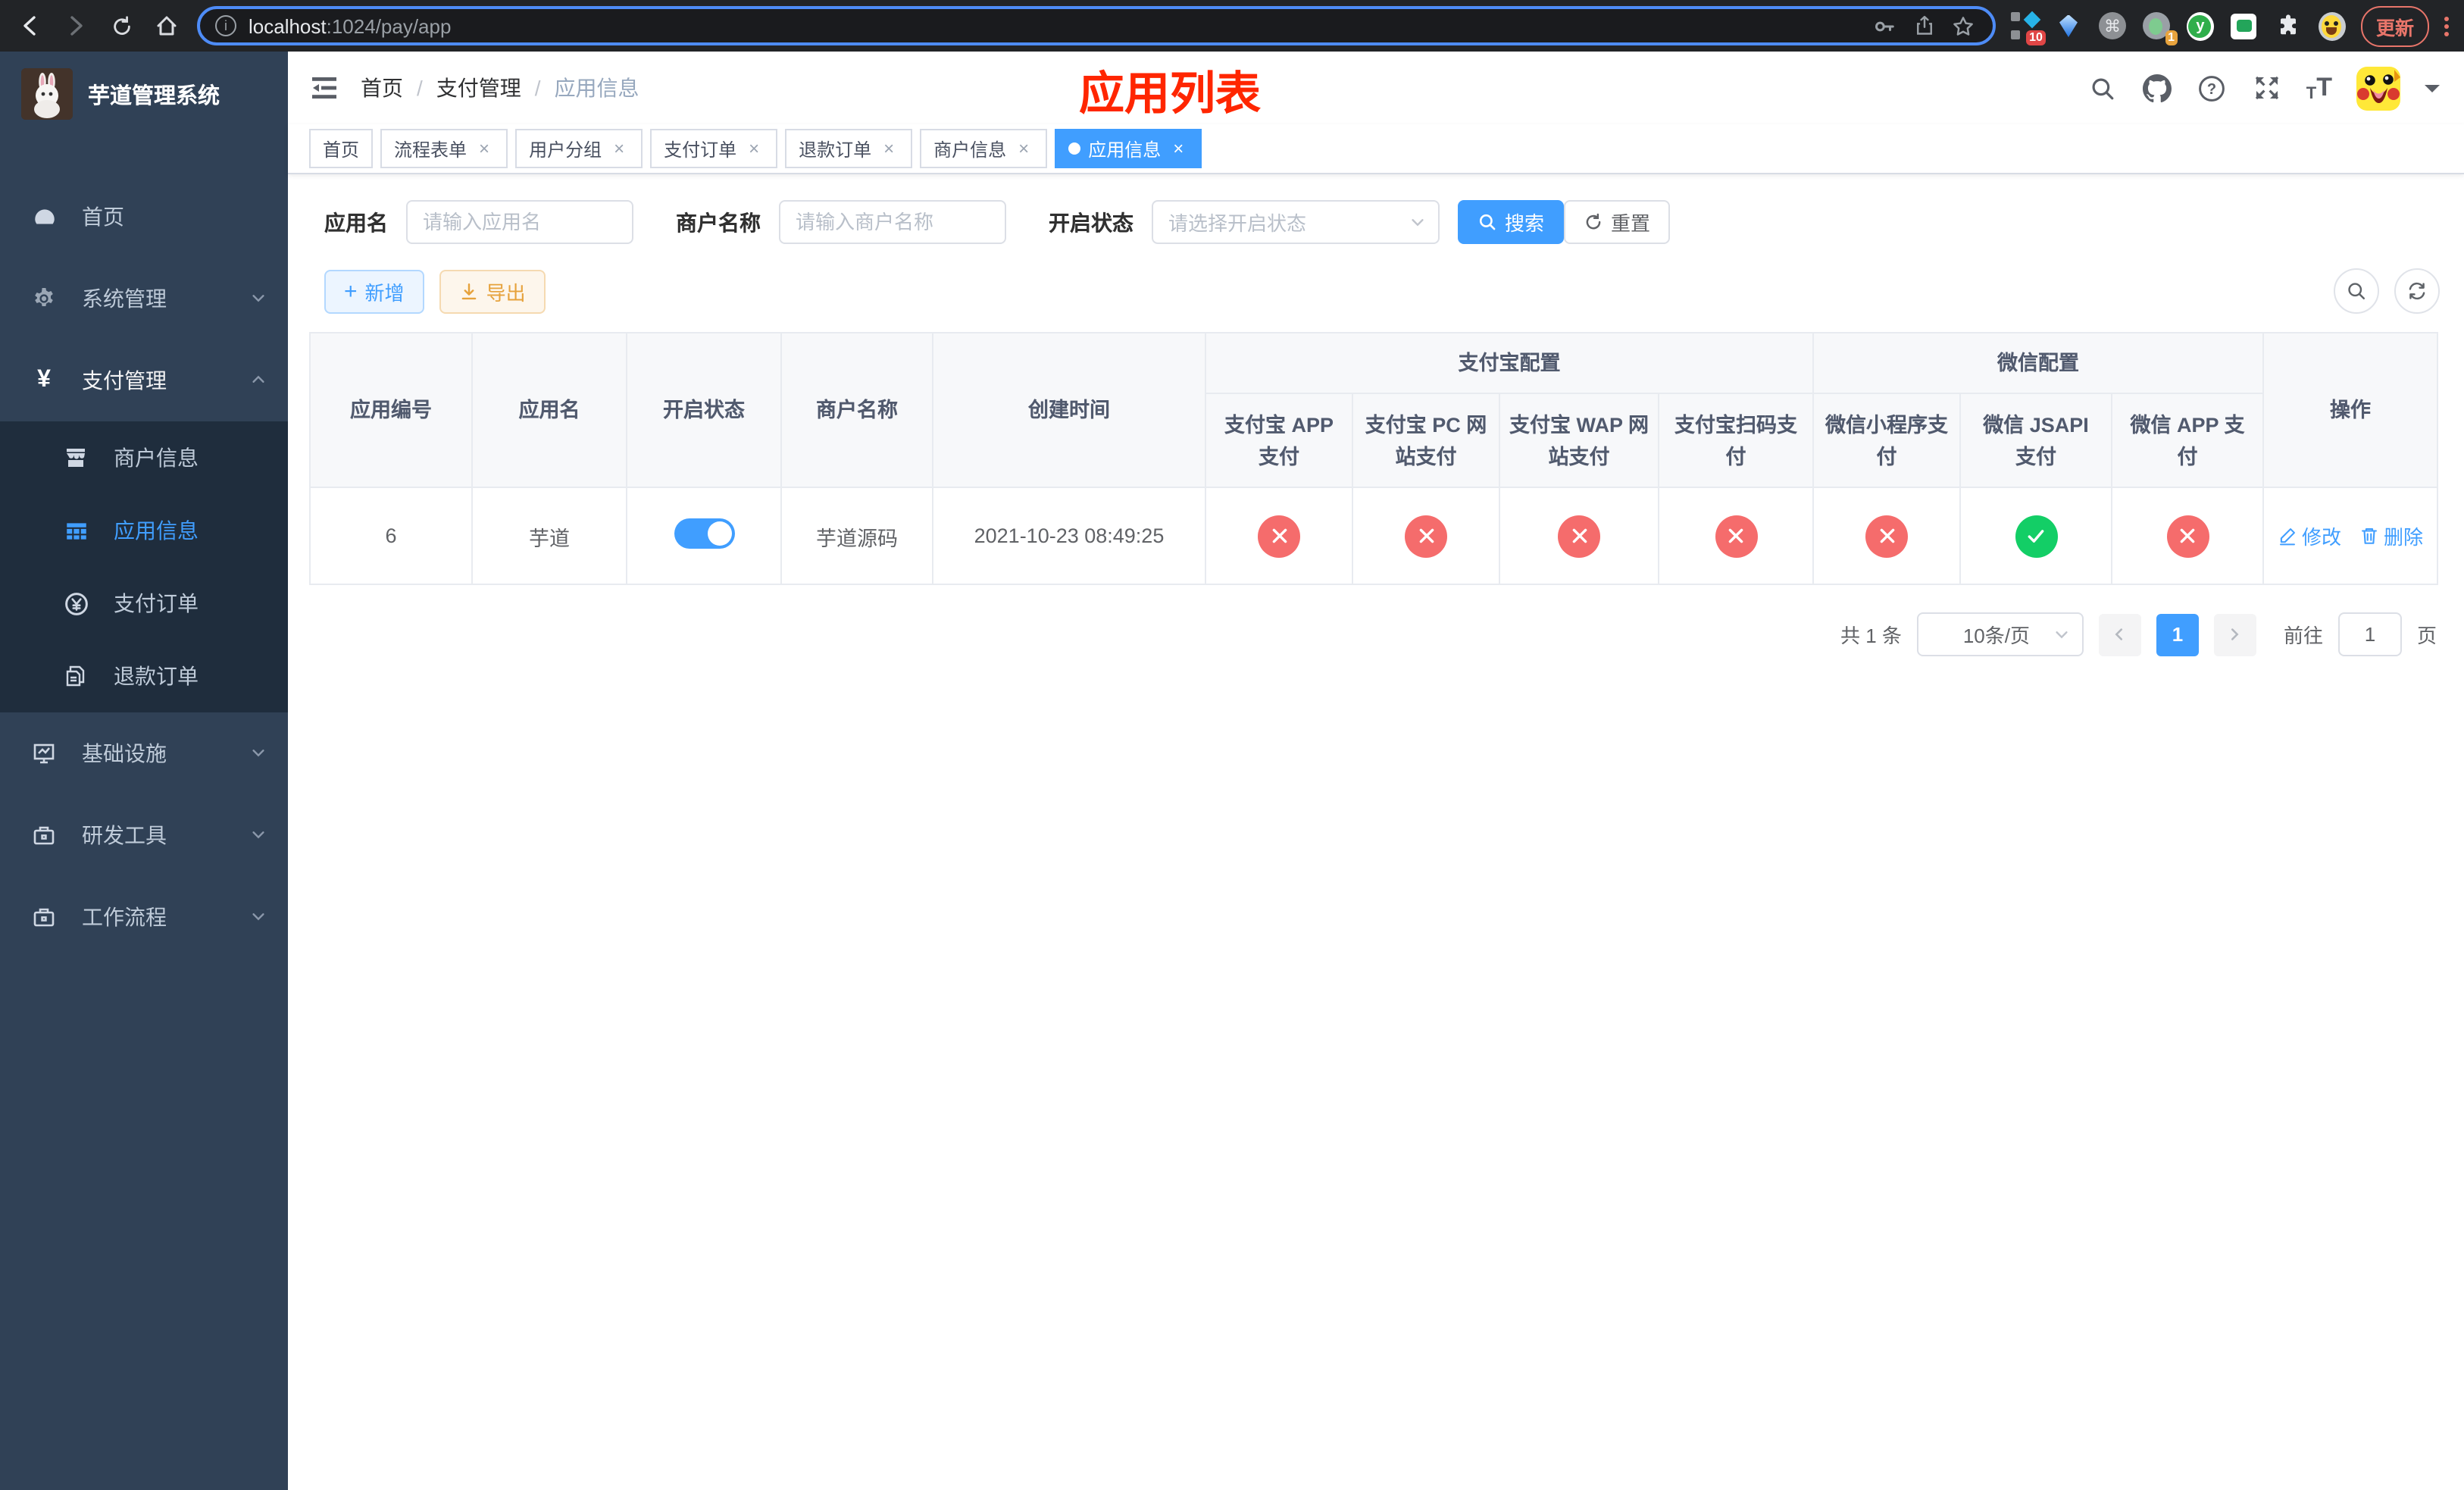  Describe the element at coordinates (144, 380) in the screenshot. I see `sidebar-item-payment: ¥ 支付管理` at that location.